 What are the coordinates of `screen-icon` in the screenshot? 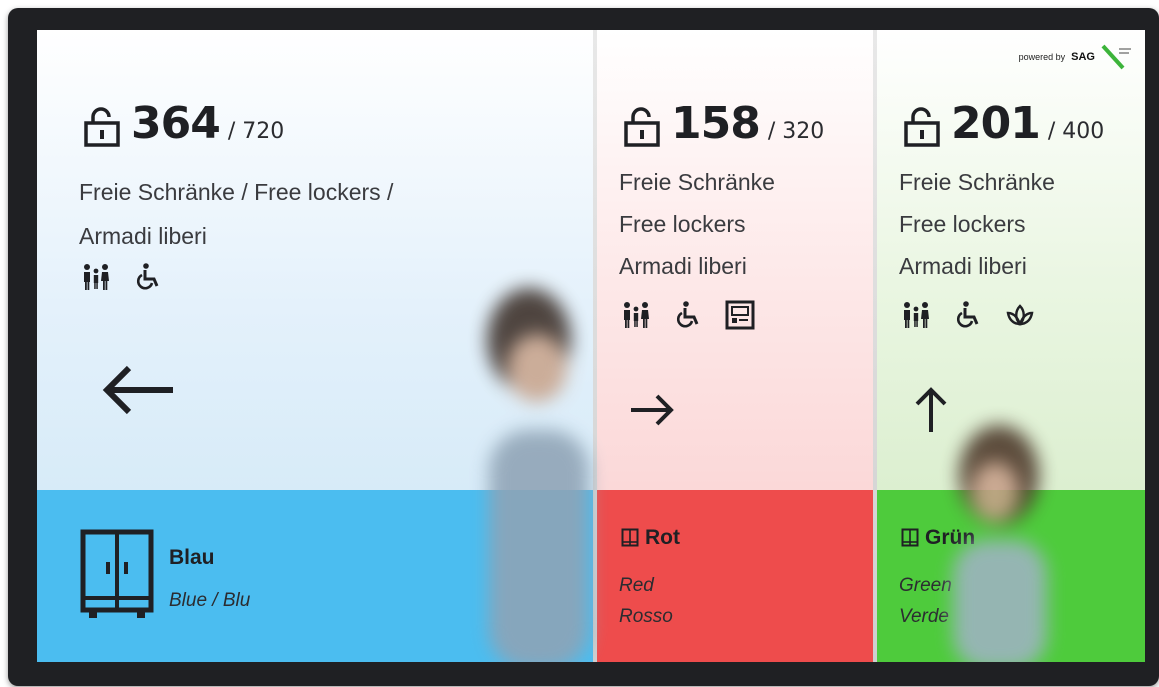 It's located at (740, 315).